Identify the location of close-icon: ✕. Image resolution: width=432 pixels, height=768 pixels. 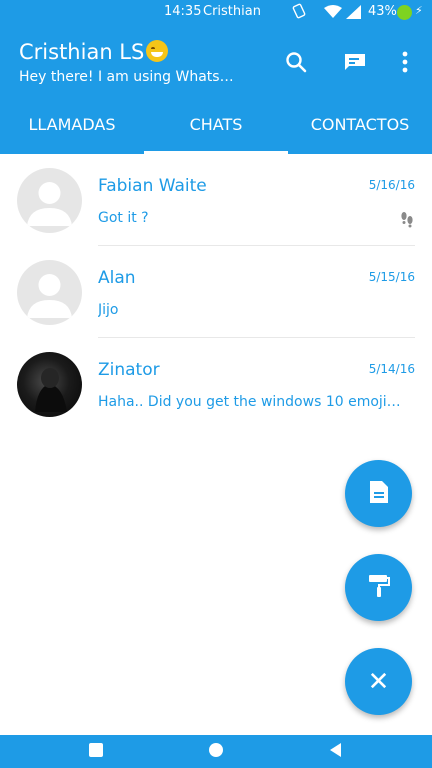
(378, 681).